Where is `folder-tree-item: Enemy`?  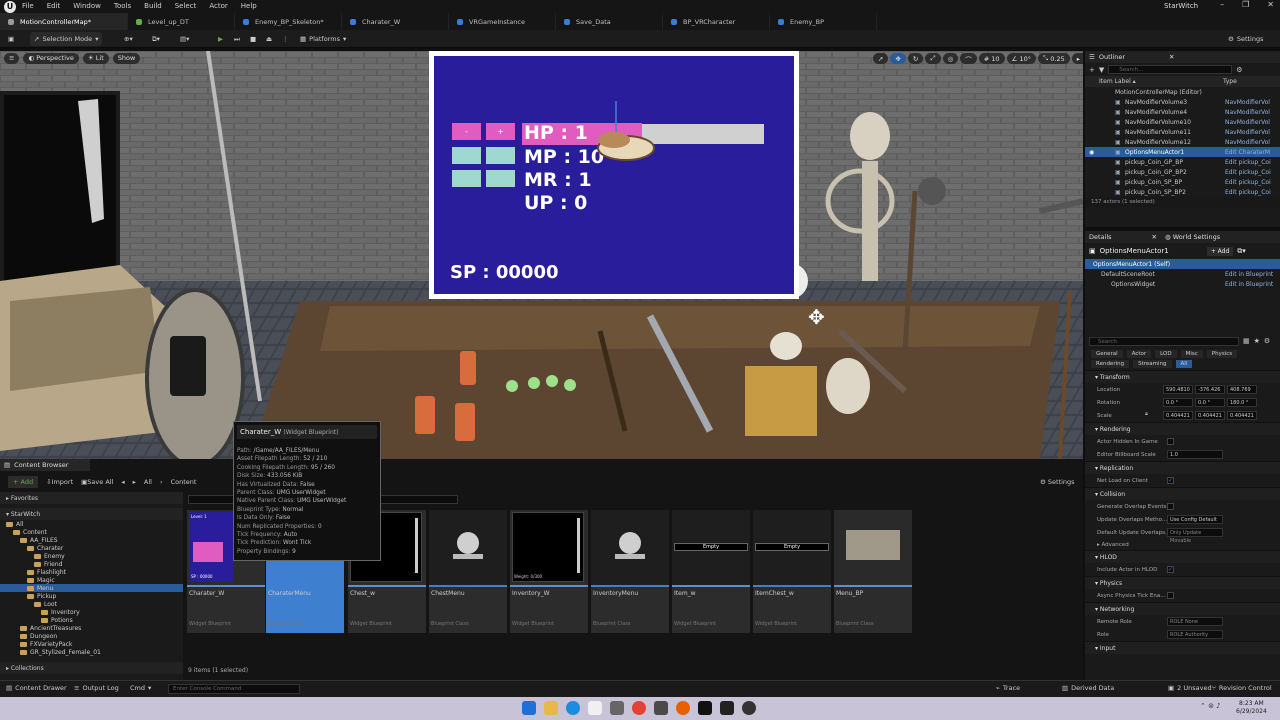
folder-tree-item: Enemy is located at coordinates (91, 556).